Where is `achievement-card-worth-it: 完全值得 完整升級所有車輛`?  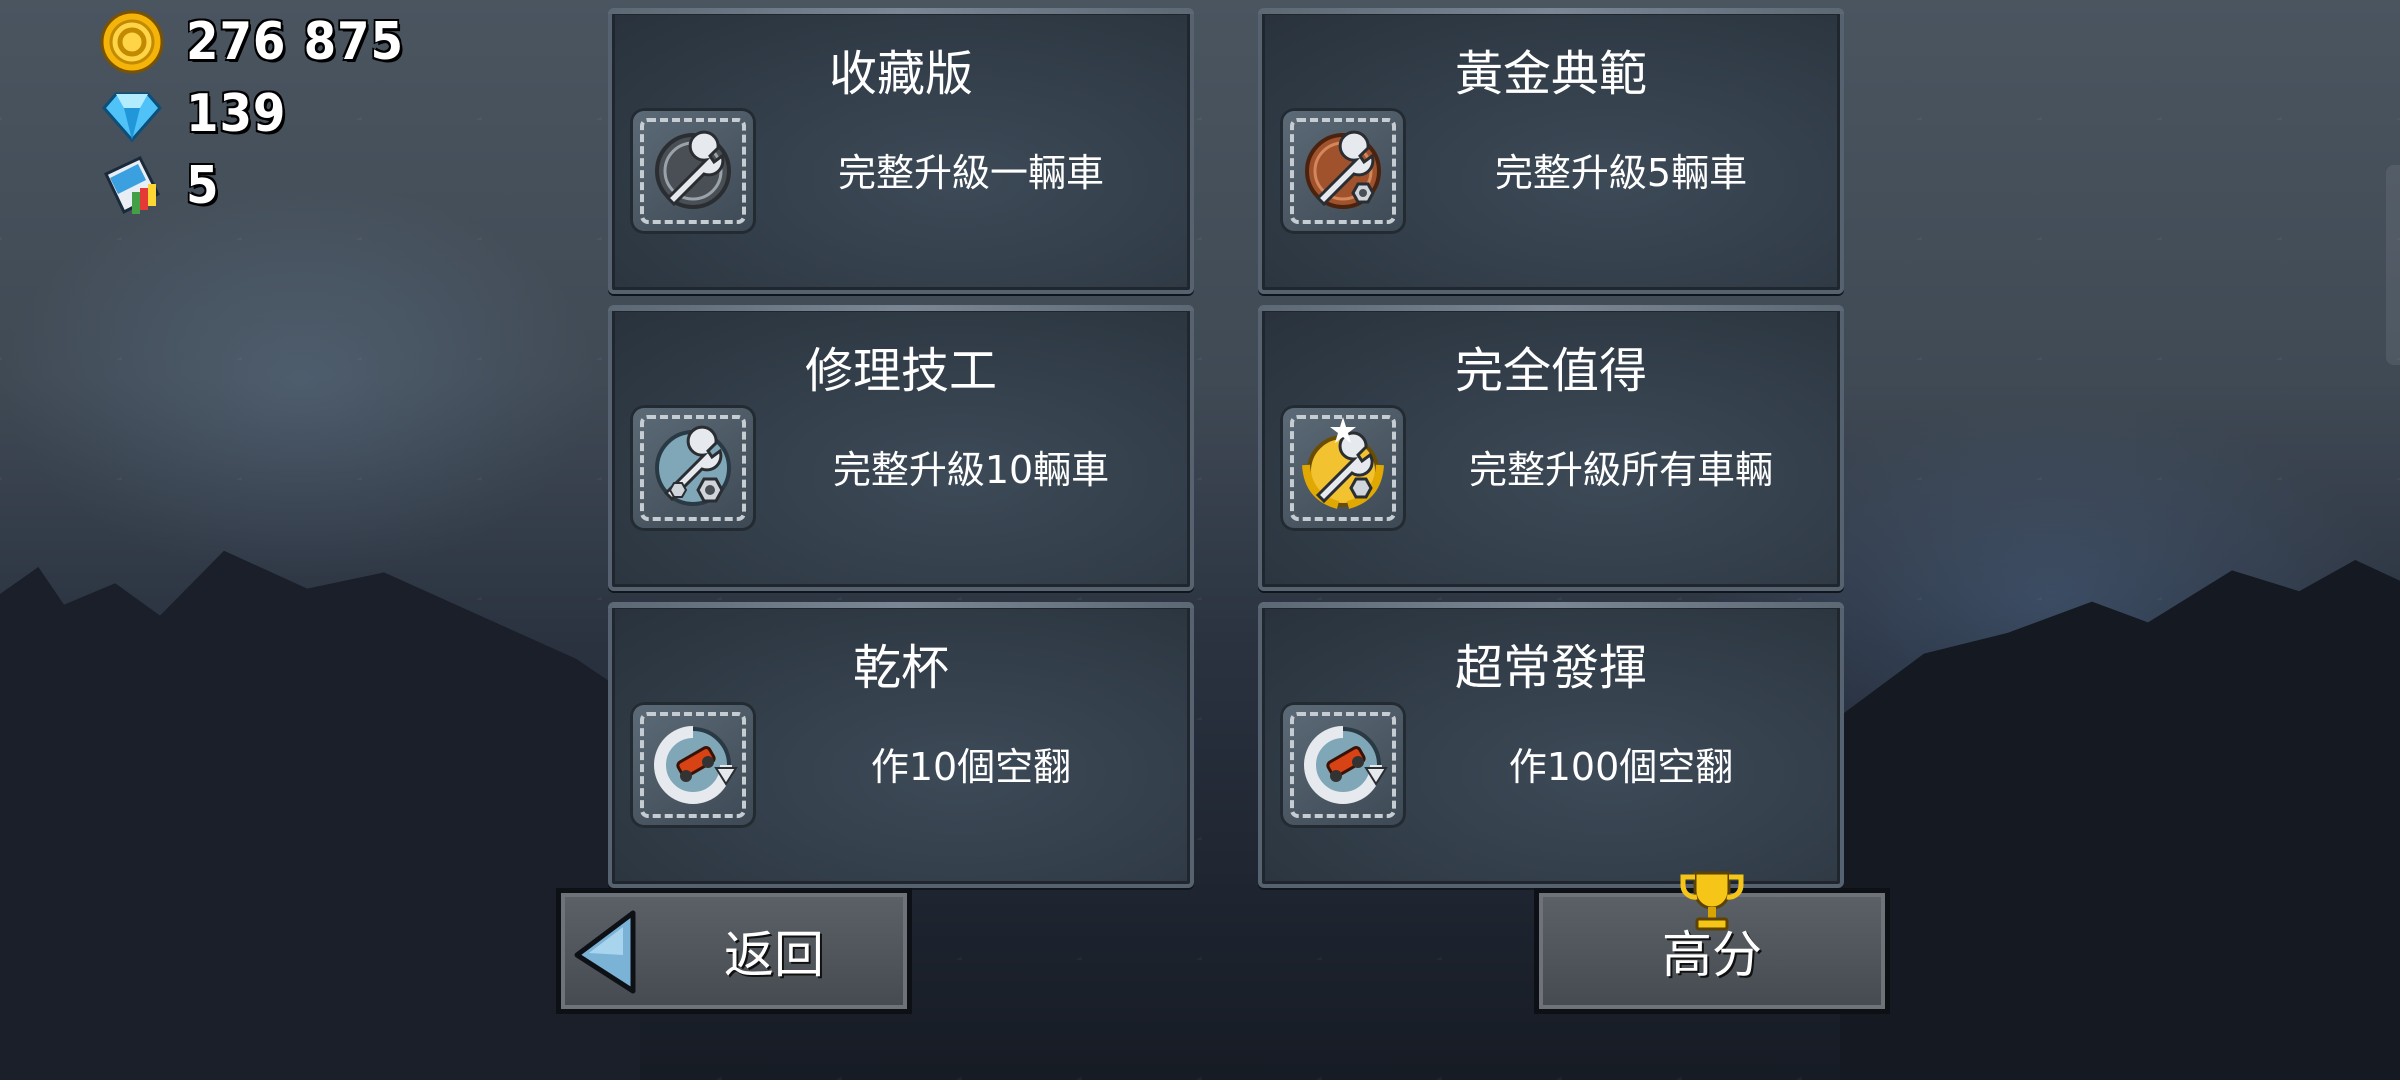
achievement-card-worth-it: 完全值得 完整升級所有車輛 is located at coordinates (1551, 448).